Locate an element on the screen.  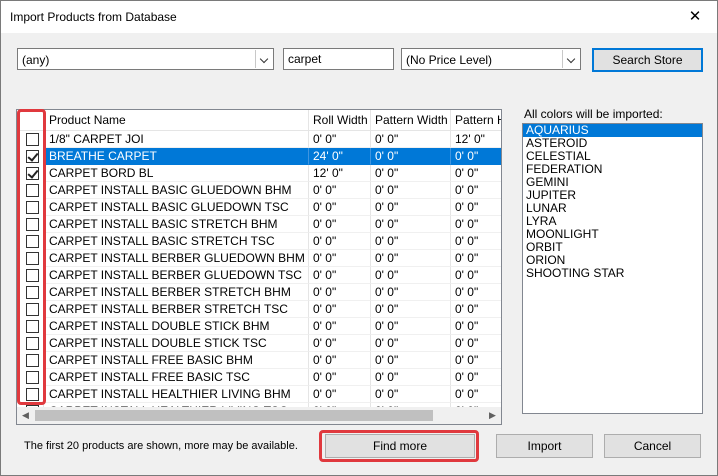
search-store-button: Search Store is located at coordinates (647, 60).